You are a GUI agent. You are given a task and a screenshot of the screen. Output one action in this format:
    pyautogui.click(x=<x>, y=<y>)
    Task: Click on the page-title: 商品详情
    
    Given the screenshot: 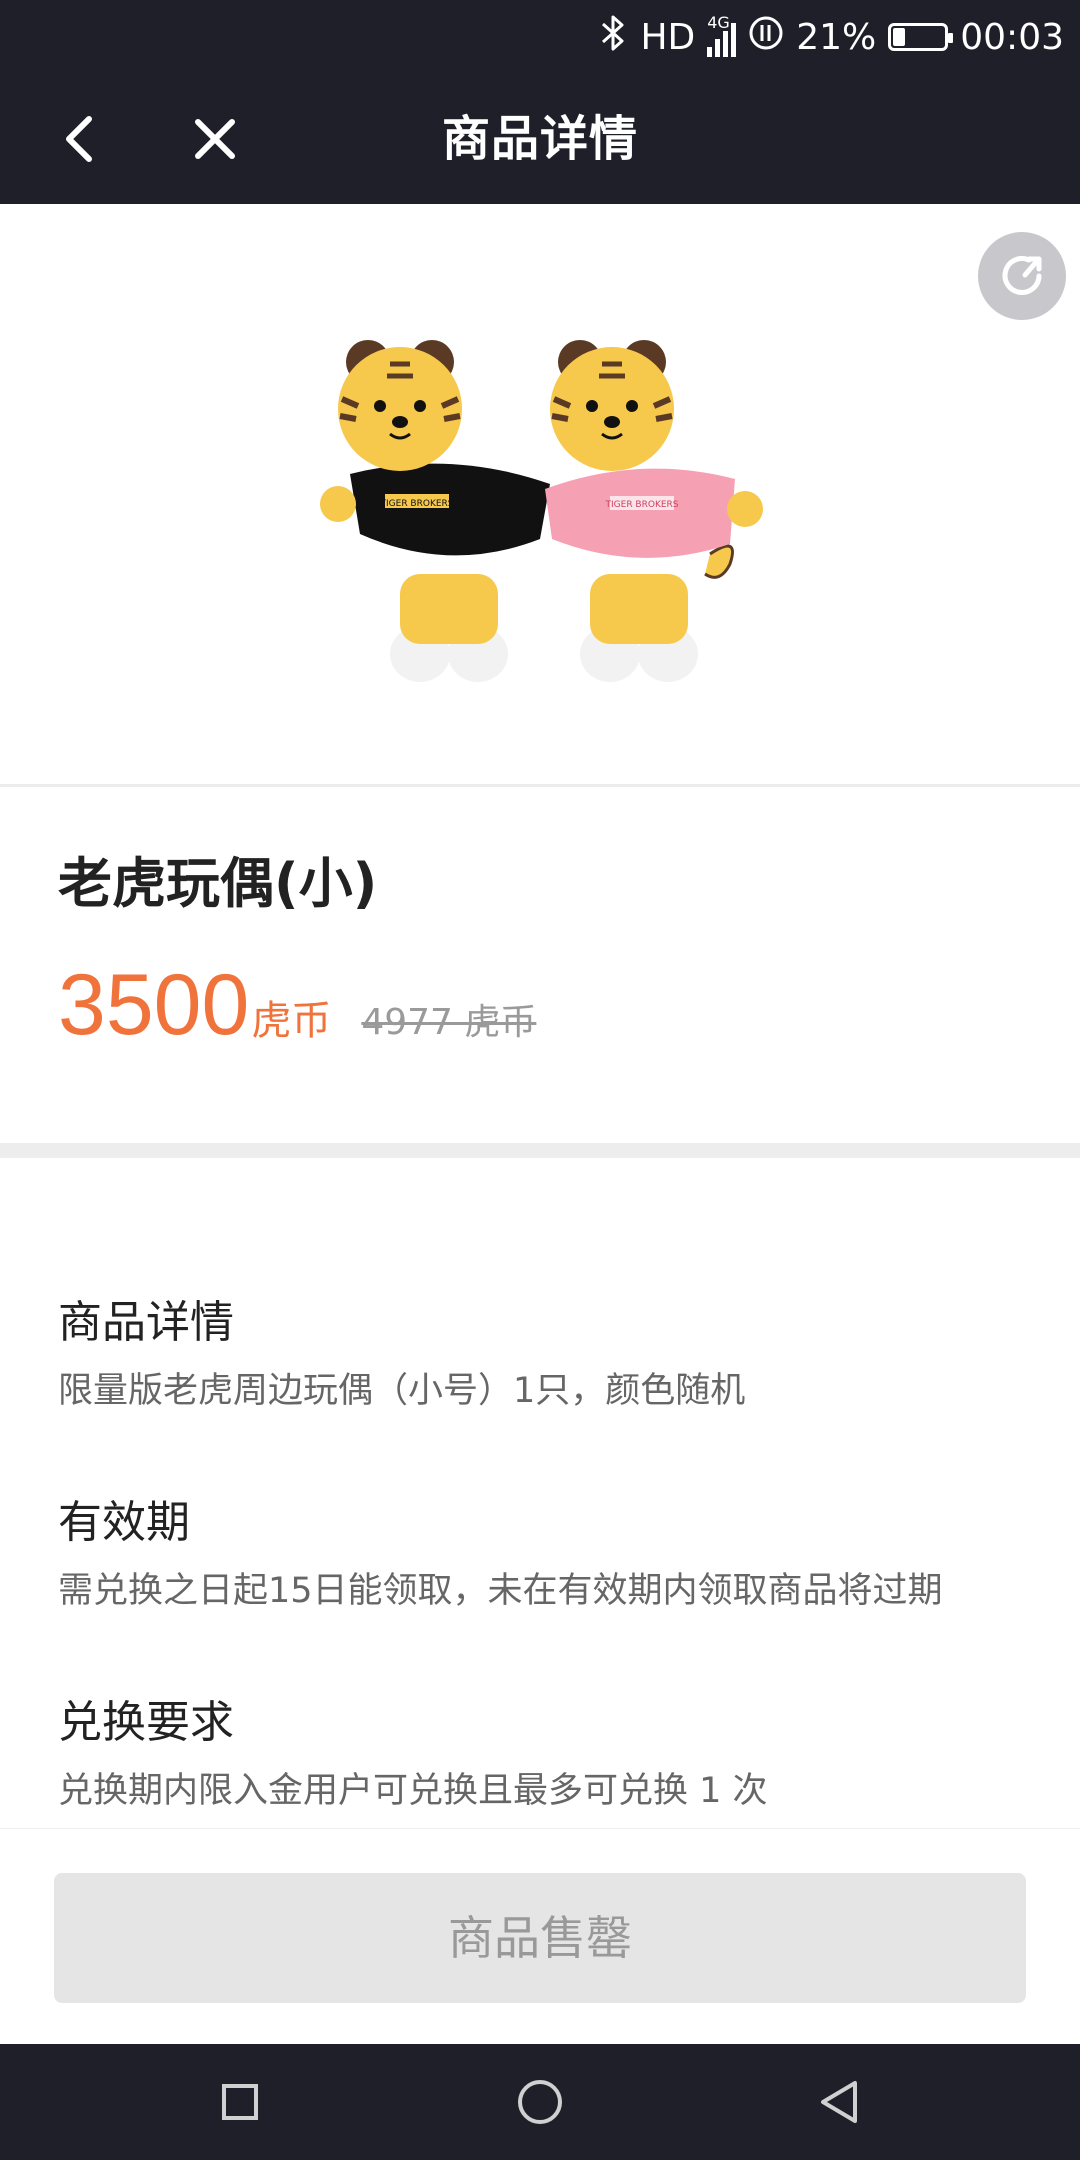 What is the action you would take?
    pyautogui.click(x=539, y=139)
    